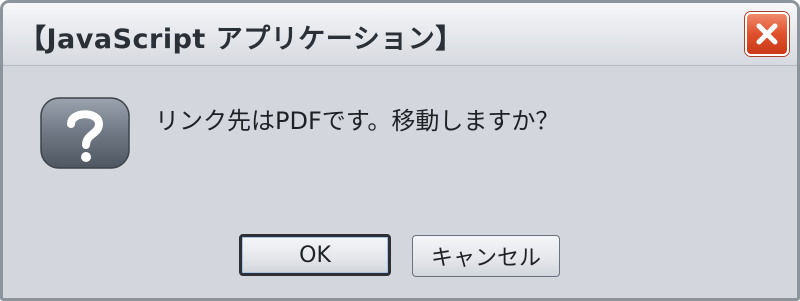 The image size is (800, 301). Describe the element at coordinates (241, 39) in the screenshot. I see `window-title: 【JavaScript アプリケーション】` at that location.